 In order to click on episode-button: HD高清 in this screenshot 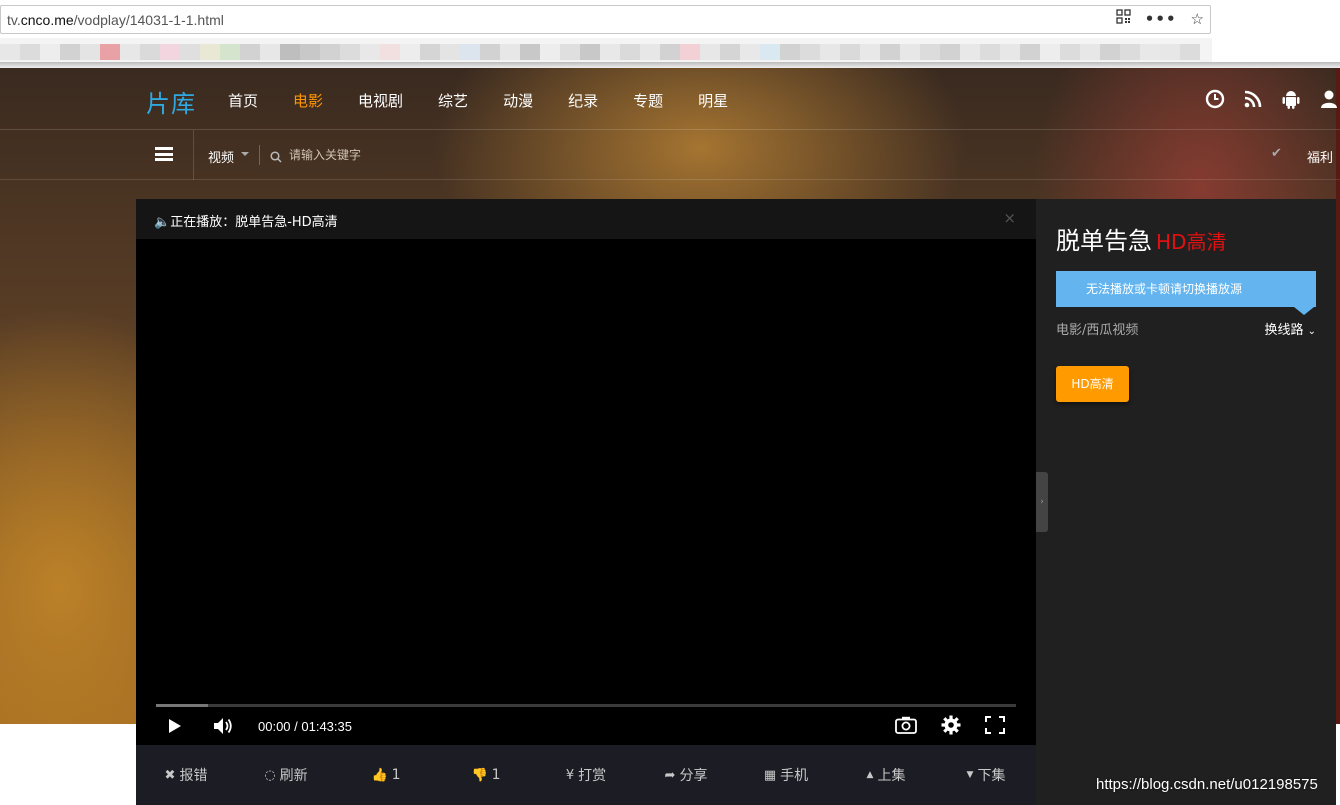, I will do `click(1092, 384)`.